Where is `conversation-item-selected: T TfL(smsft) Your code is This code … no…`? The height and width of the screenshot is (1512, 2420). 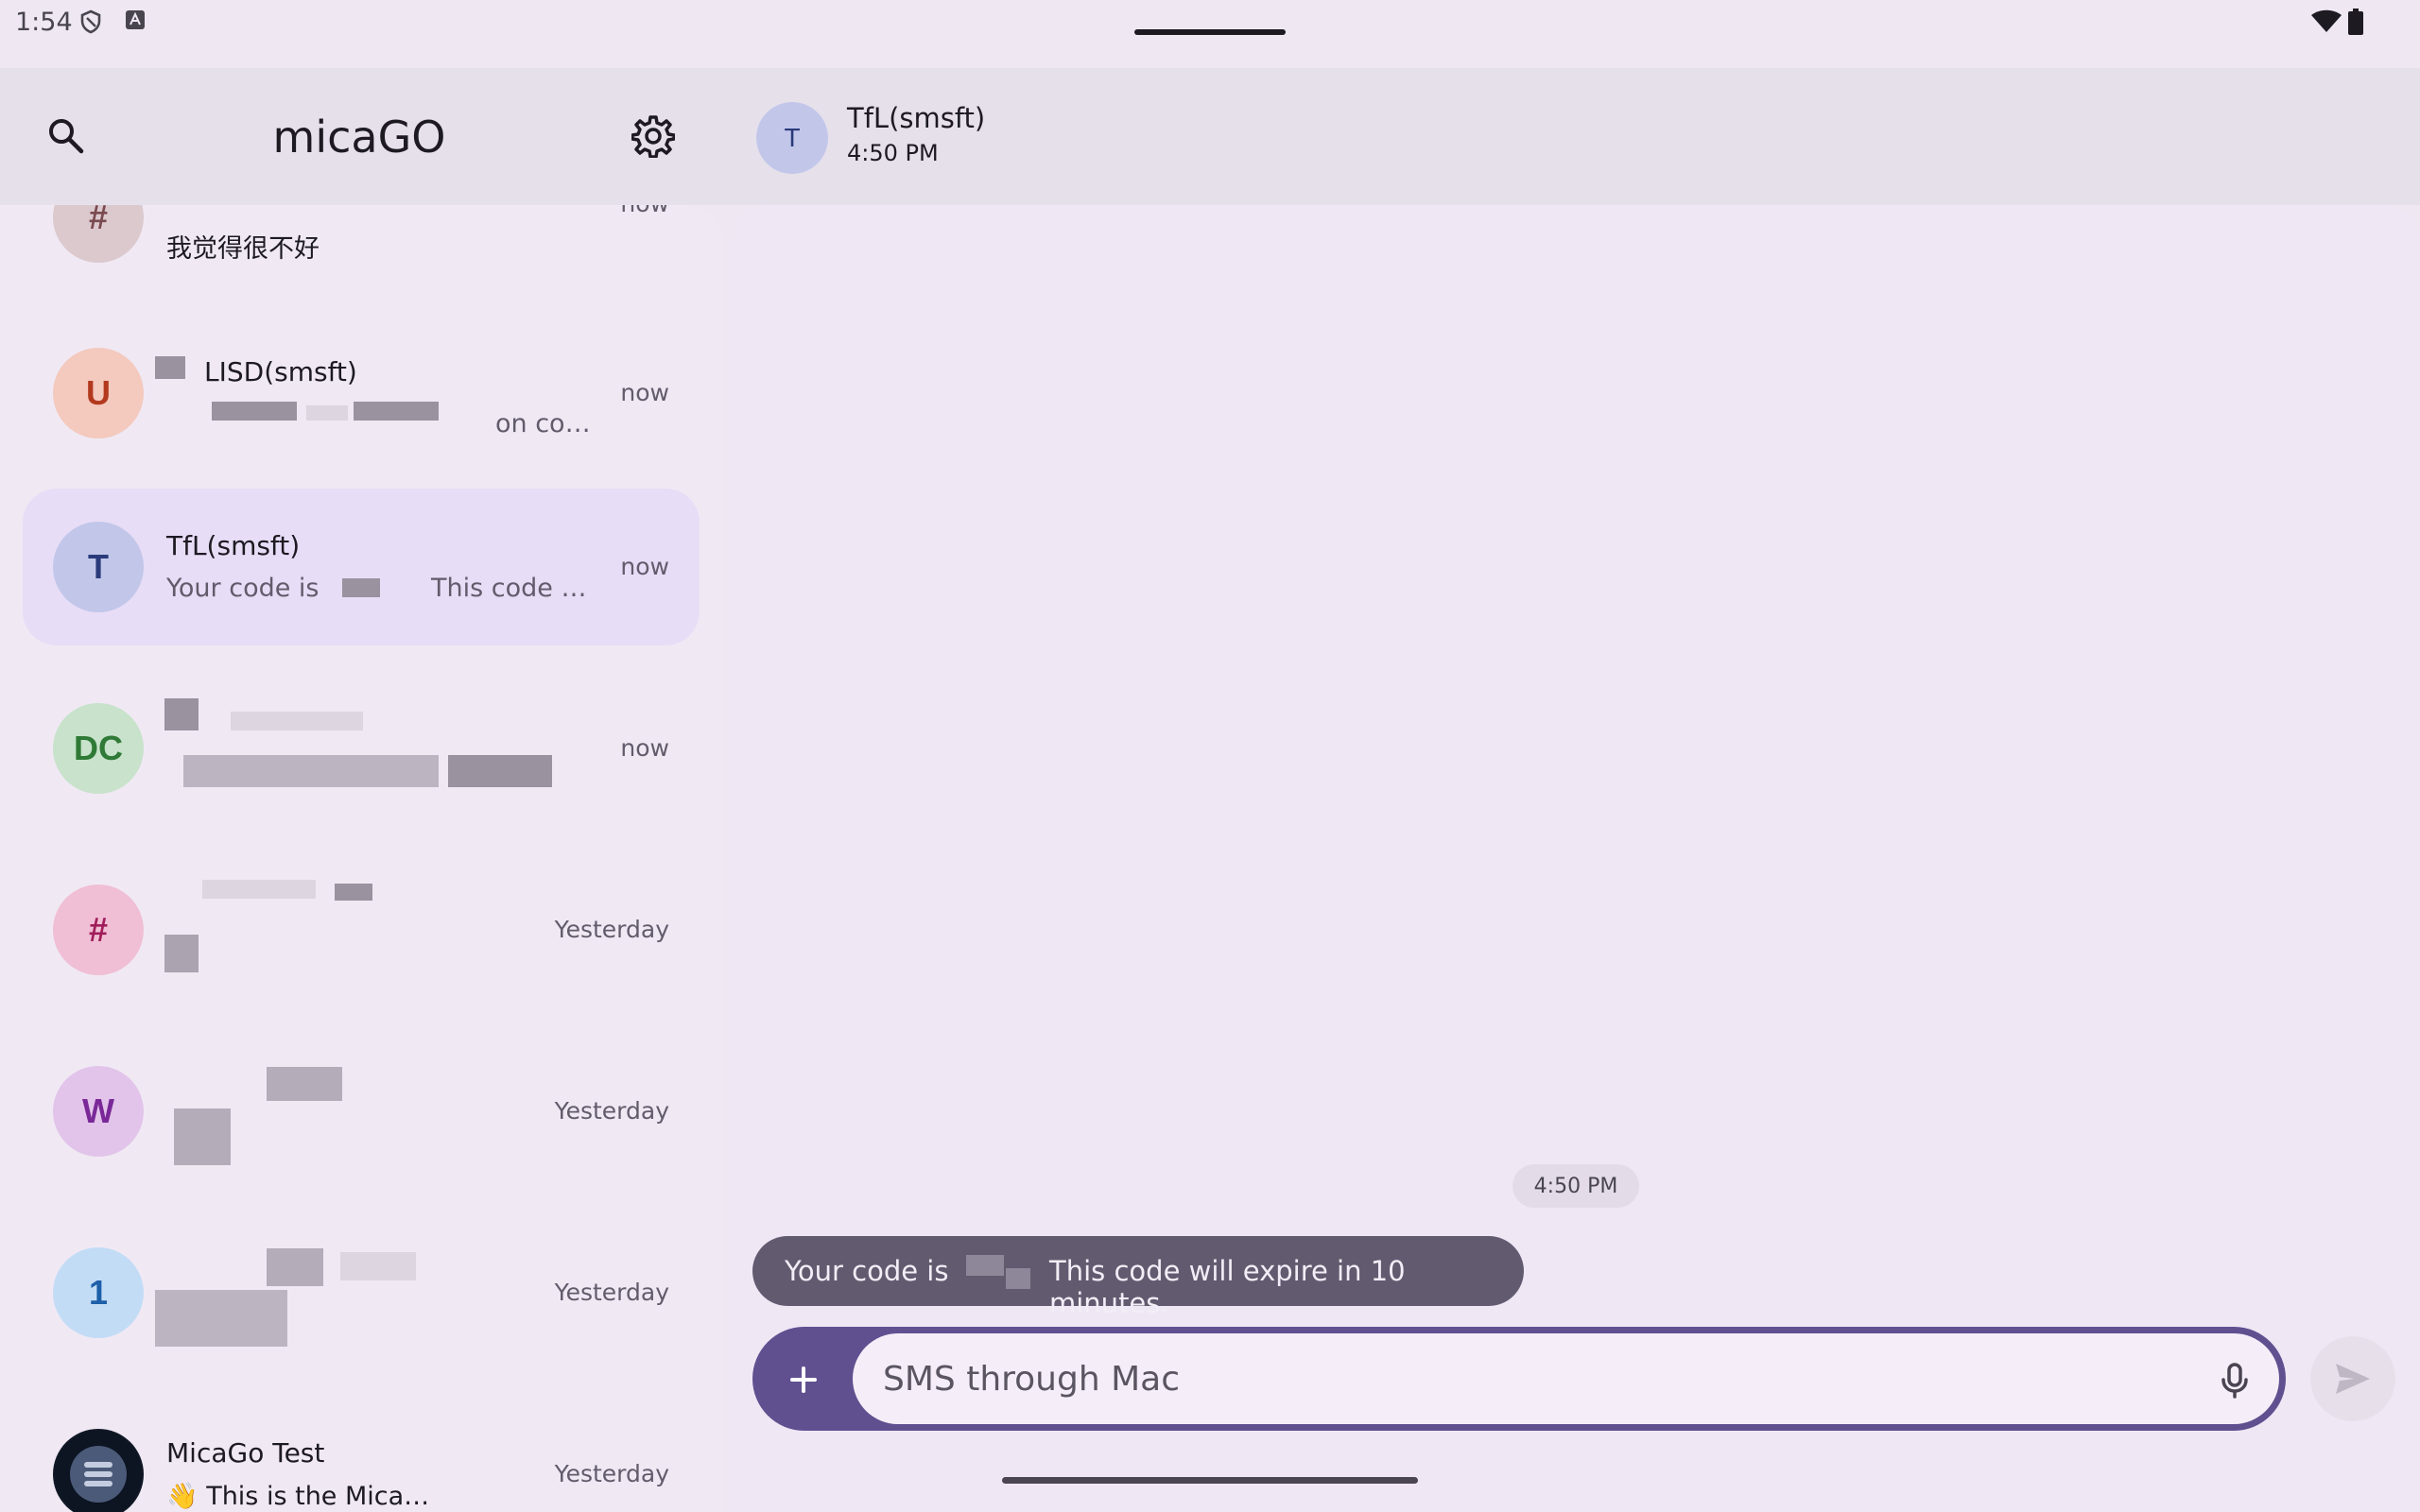 conversation-item-selected: T TfL(smsft) Your code is This code … no… is located at coordinates (361, 567).